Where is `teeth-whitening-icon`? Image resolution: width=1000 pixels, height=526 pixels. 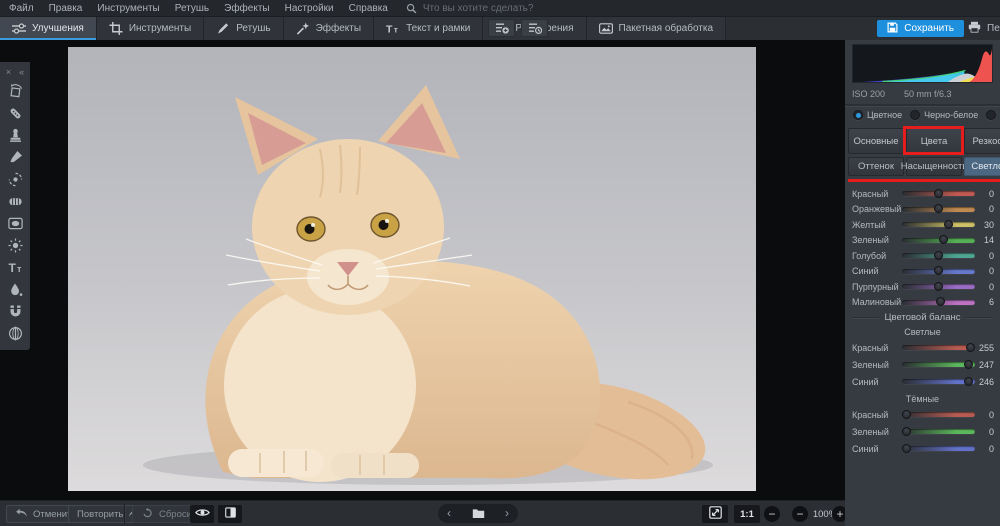 teeth-whitening-icon is located at coordinates (15, 201).